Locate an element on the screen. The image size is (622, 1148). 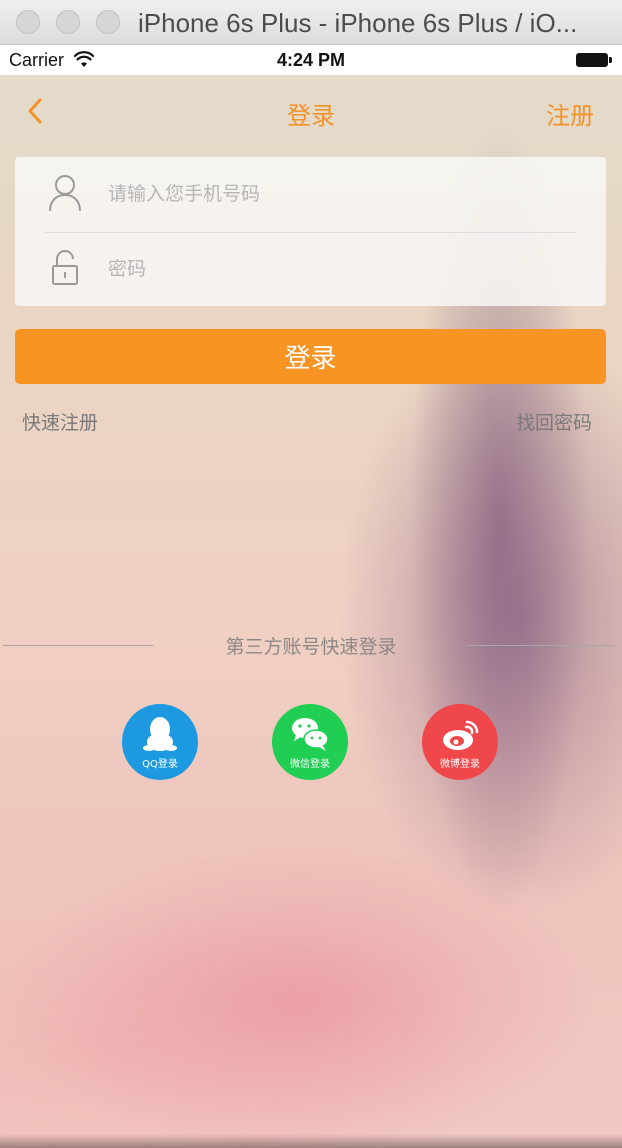
minimize-window-button is located at coordinates (68, 22).